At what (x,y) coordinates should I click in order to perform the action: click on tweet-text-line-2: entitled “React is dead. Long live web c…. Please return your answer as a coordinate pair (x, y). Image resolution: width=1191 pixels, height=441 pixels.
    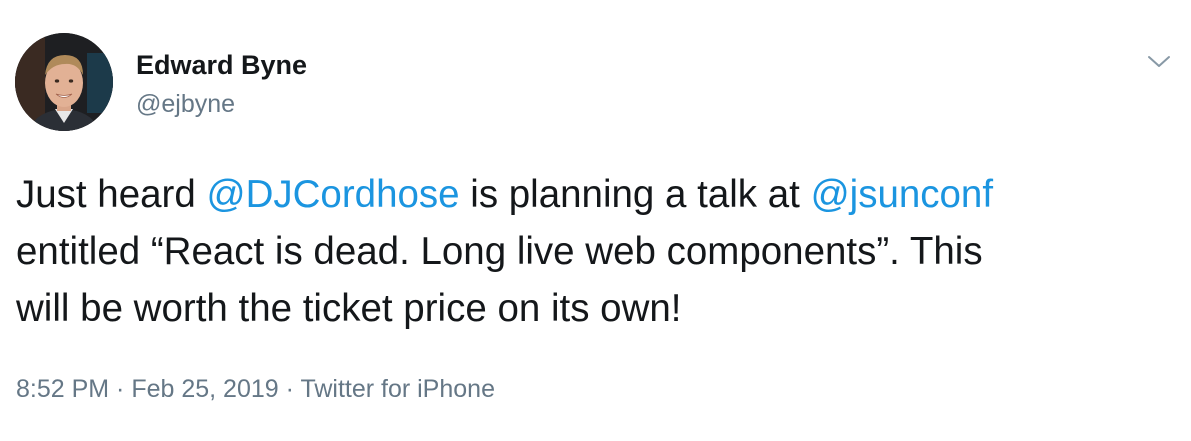
    Looking at the image, I should click on (499, 251).